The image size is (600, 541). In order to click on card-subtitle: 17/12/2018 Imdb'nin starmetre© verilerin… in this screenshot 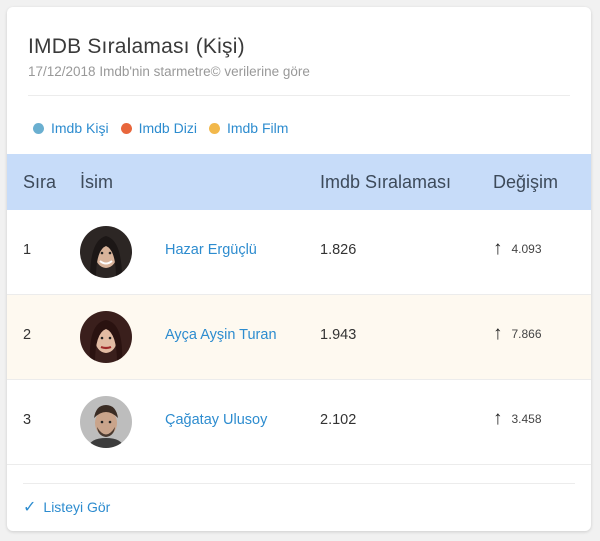, I will do `click(169, 71)`.